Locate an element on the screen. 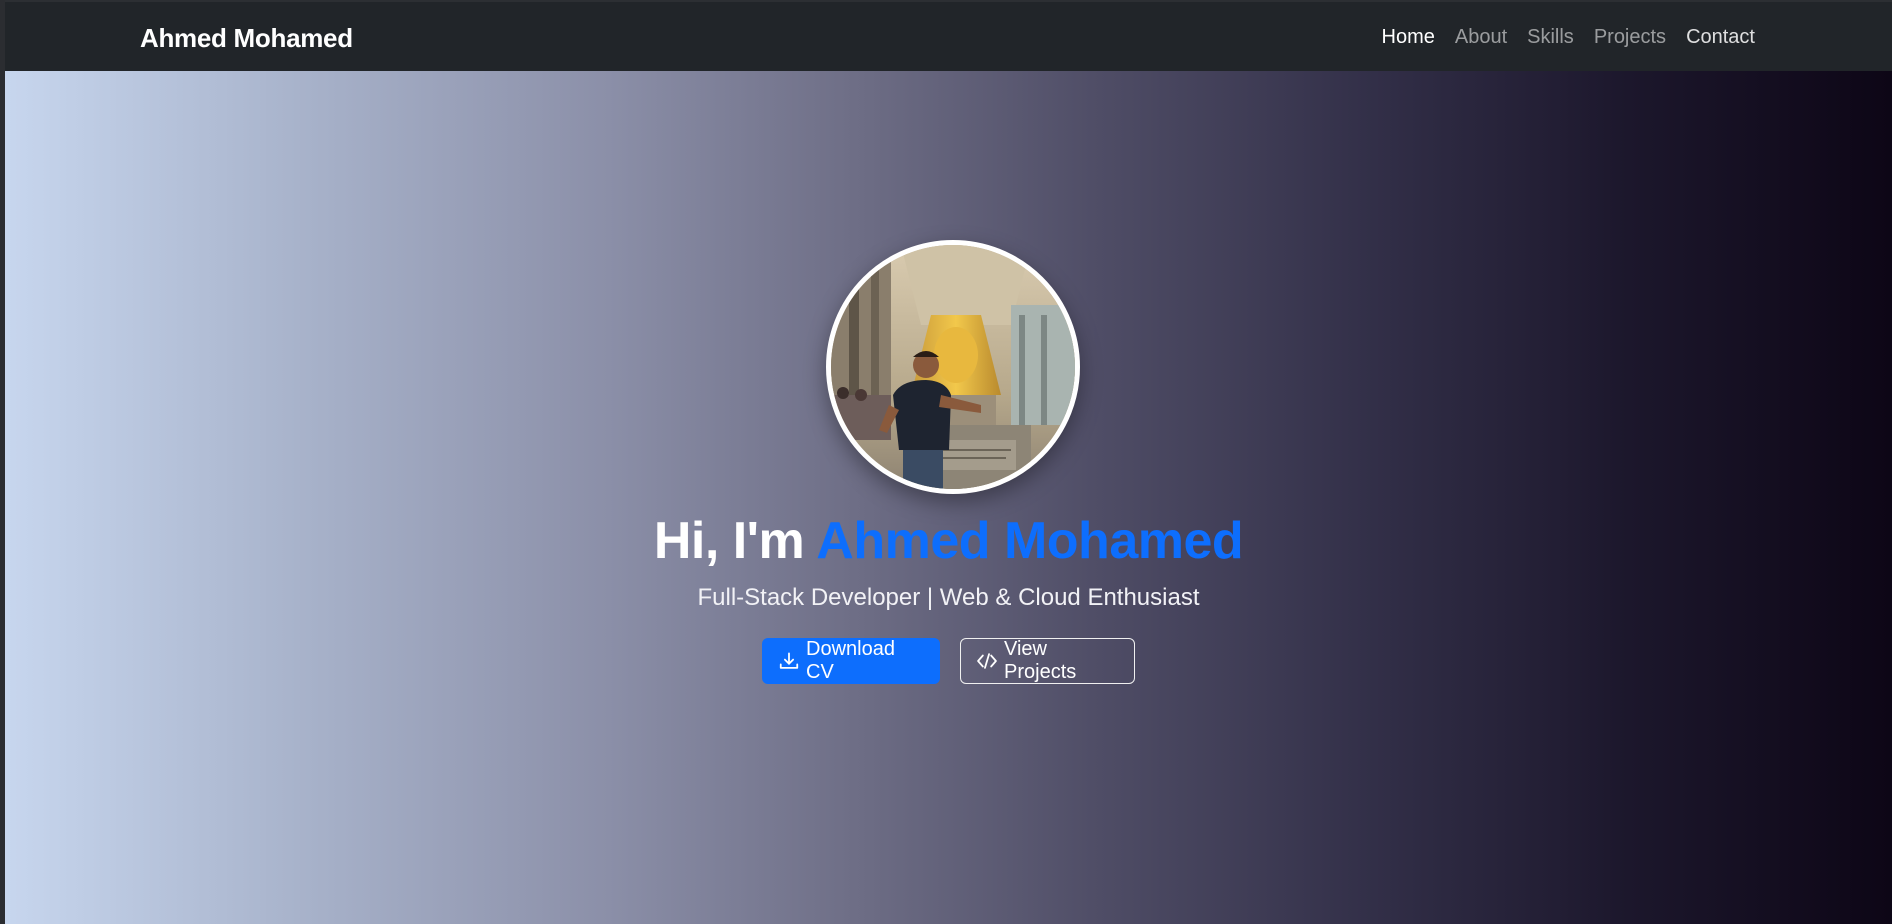 The height and width of the screenshot is (924, 1892). view-projects-button: View Projects is located at coordinates (1047, 661).